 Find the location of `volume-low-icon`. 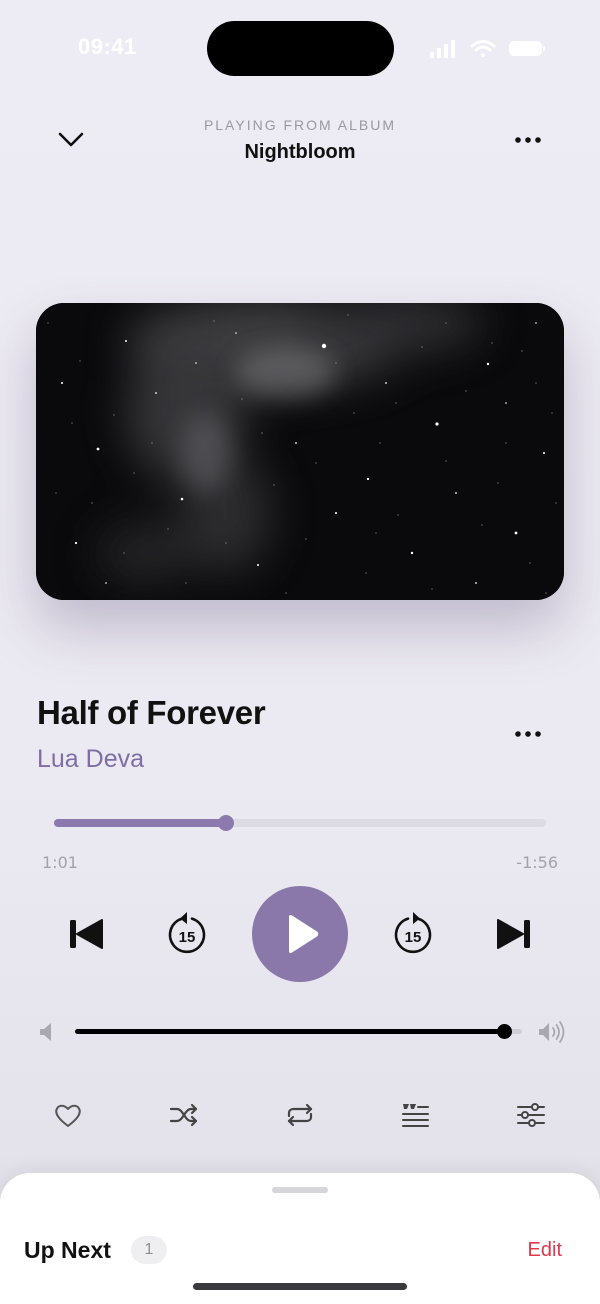

volume-low-icon is located at coordinates (45, 1032).